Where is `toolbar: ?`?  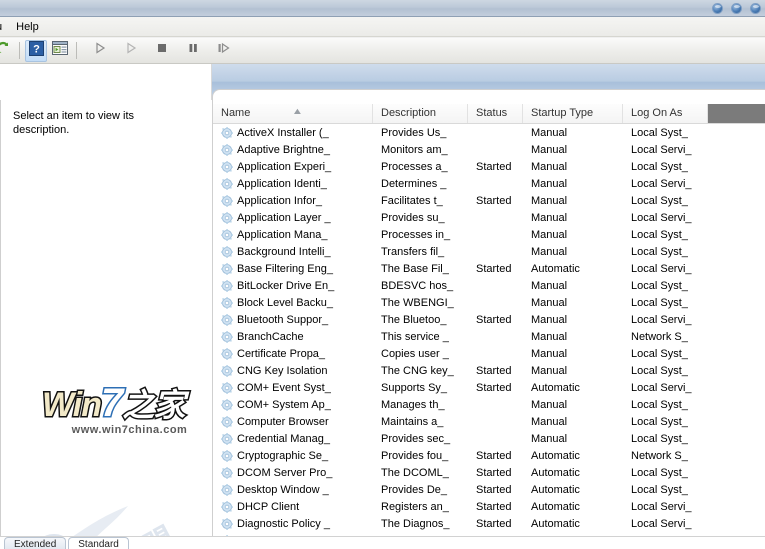
toolbar: ? is located at coordinates (382, 51).